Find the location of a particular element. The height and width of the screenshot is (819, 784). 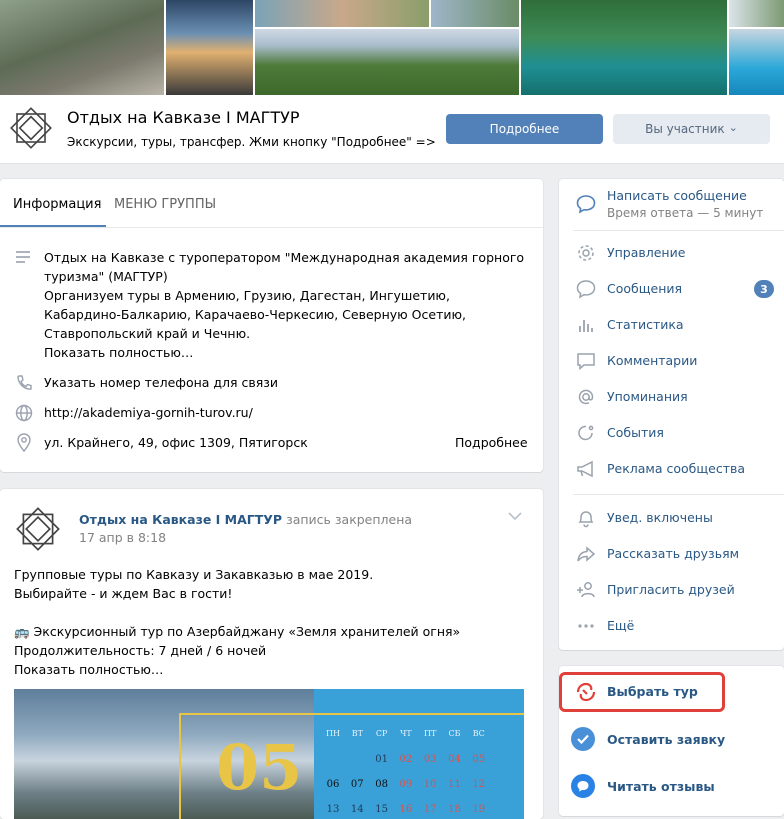

phone-link: Указать номер телефона для связи is located at coordinates (161, 382).